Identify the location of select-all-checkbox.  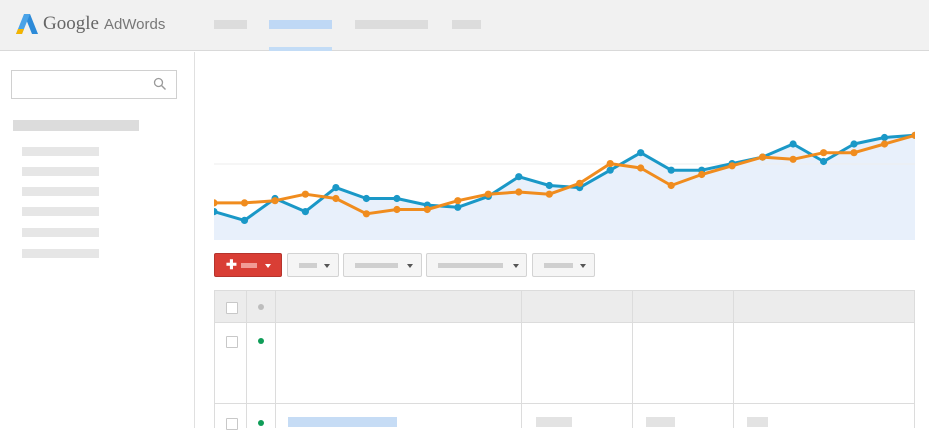
(232, 308).